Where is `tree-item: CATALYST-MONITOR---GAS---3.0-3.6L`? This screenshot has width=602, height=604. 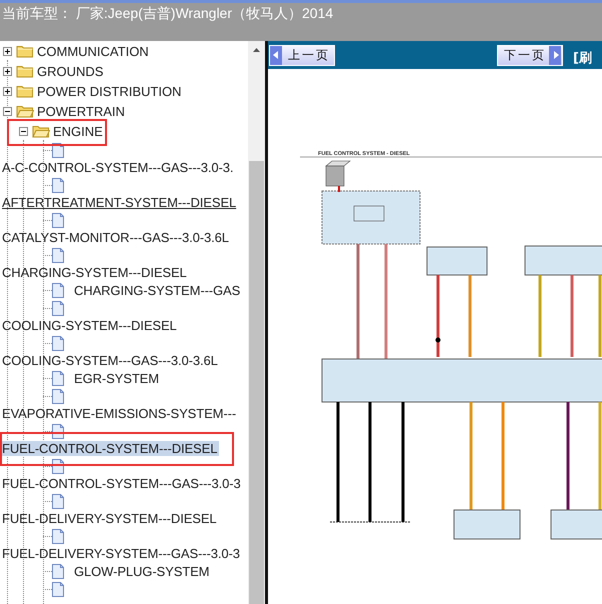
tree-item: CATALYST-MONITOR---GAS---3.0-3.6L is located at coordinates (115, 237).